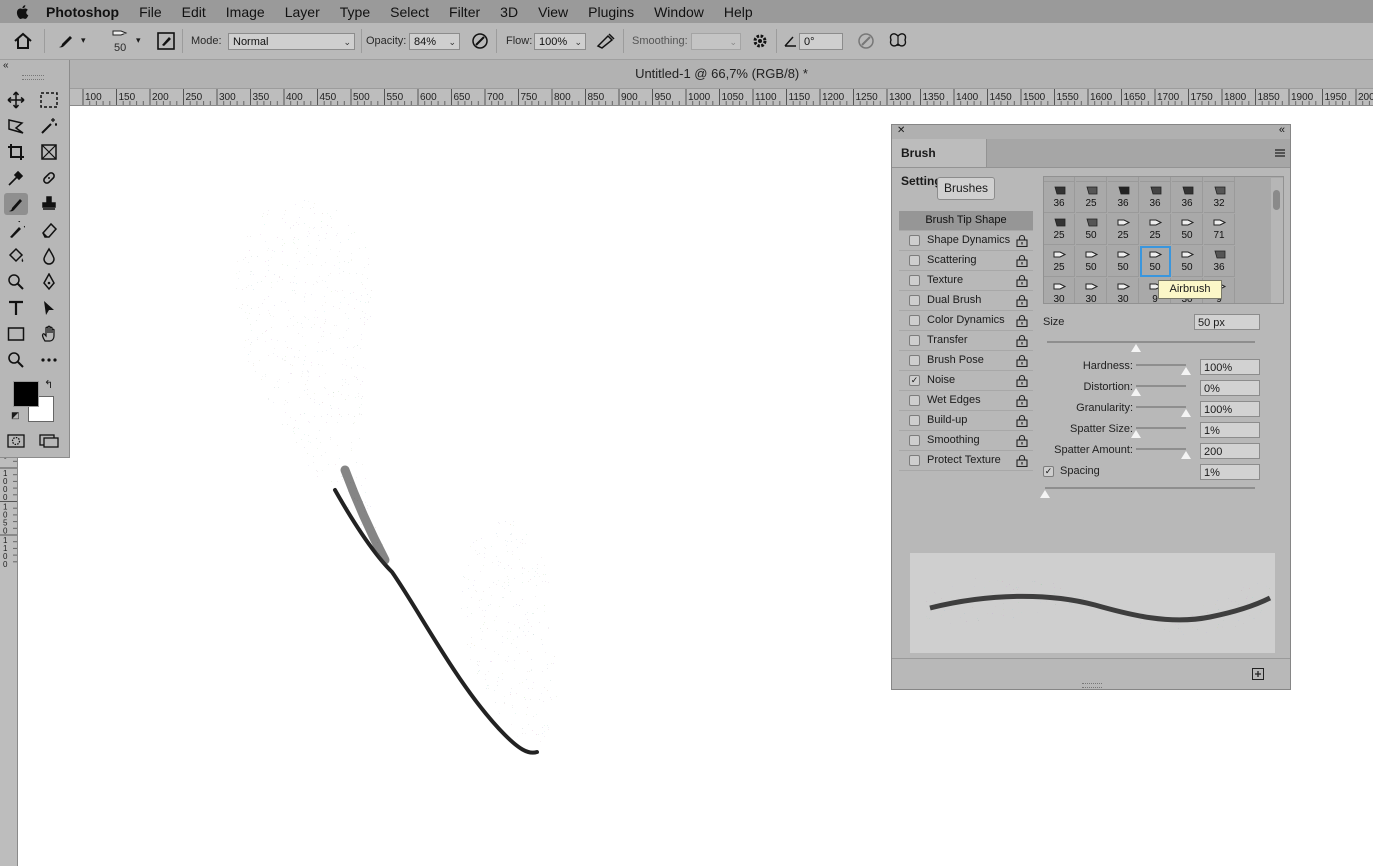 Image resolution: width=1373 pixels, height=866 pixels. Describe the element at coordinates (16, 178) in the screenshot. I see `eyedropper-tool-icon` at that location.